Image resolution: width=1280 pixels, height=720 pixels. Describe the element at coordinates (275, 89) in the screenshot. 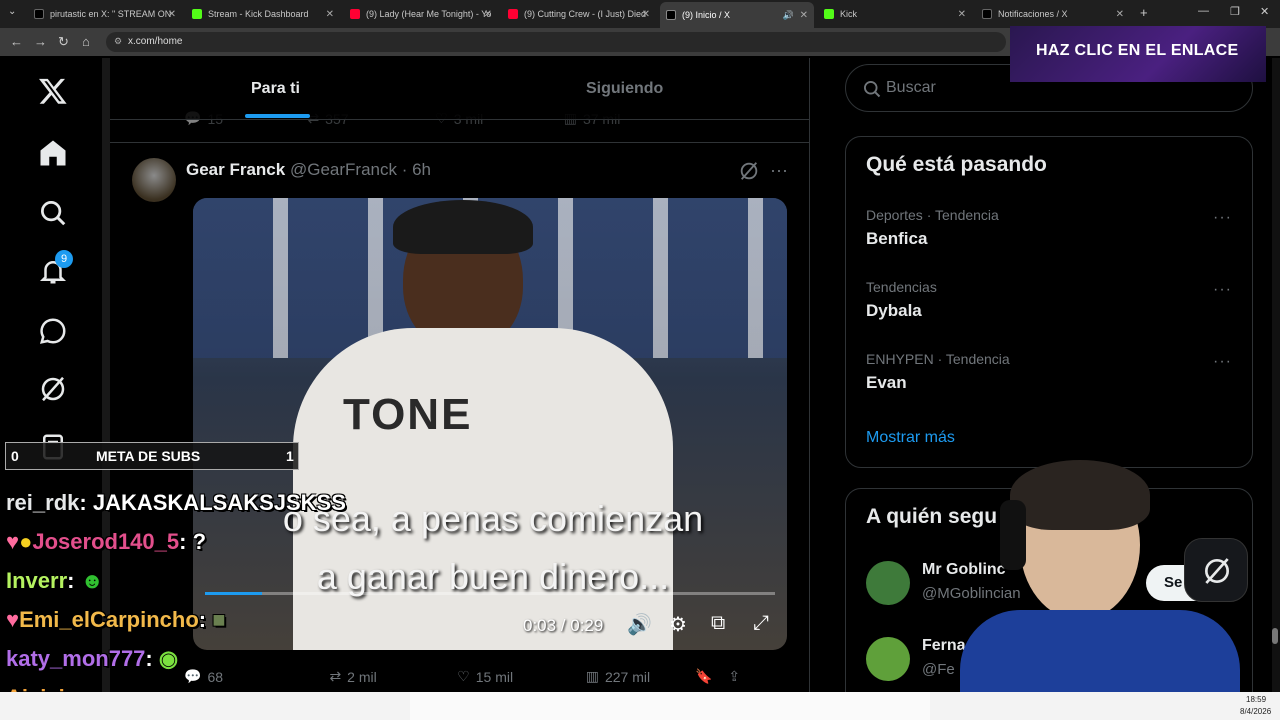

I see `tab-for-you: Para ti` at that location.